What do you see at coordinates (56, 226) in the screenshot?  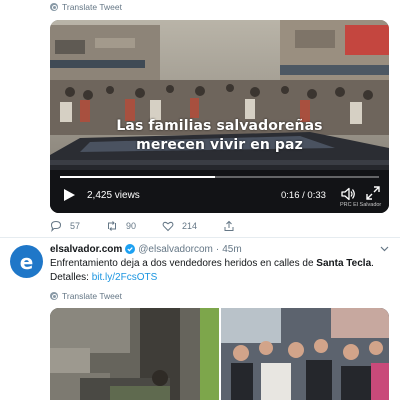 I see `reply-icon` at bounding box center [56, 226].